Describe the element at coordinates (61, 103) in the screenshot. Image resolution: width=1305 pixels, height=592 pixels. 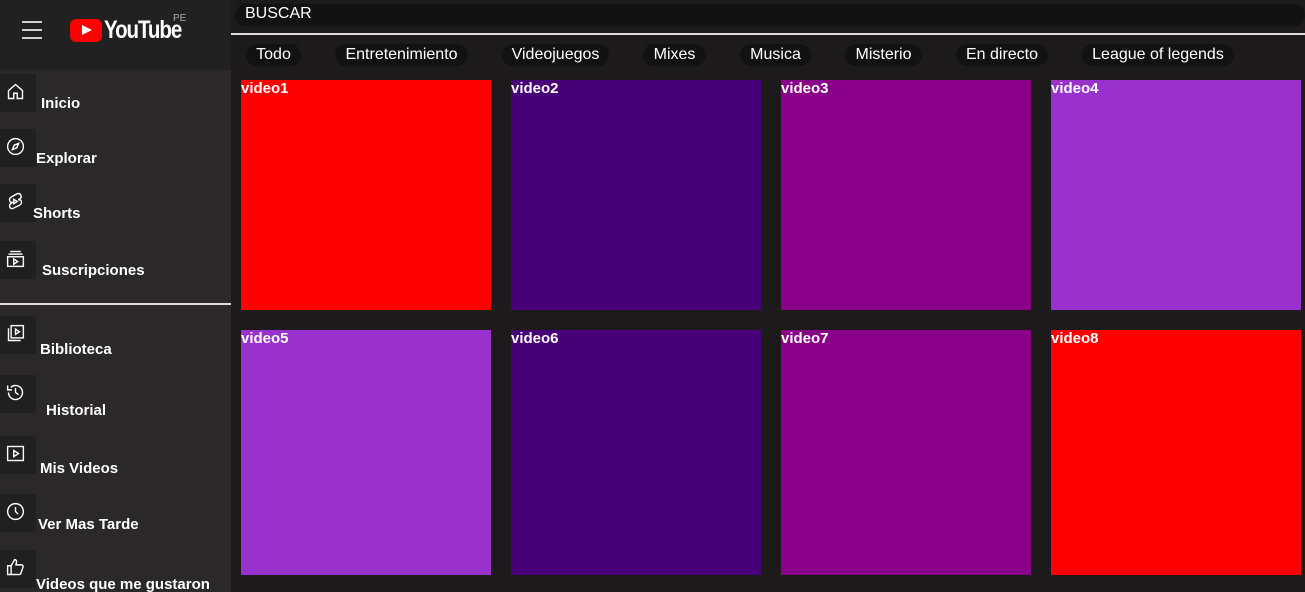
I see `sidebar-item-label: Inicio` at that location.